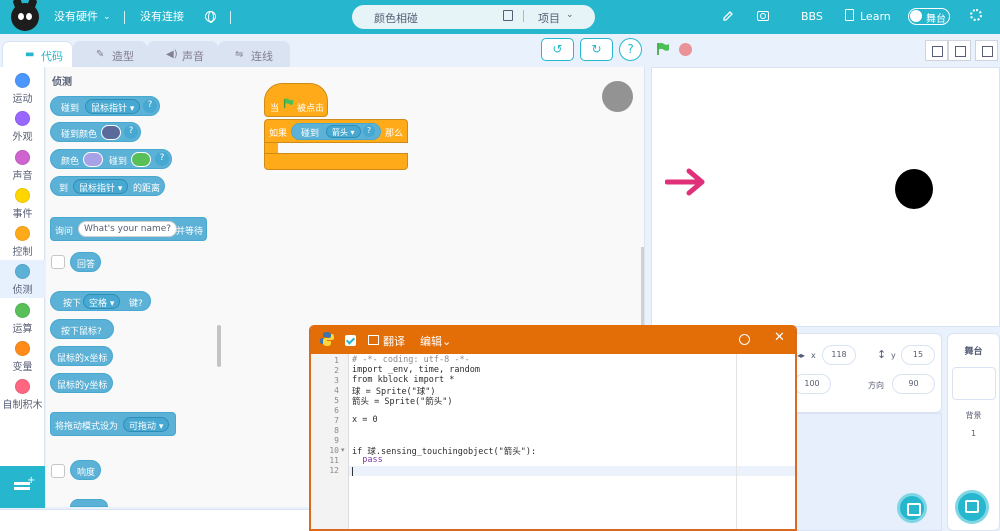 The width and height of the screenshot is (1000, 531). Describe the element at coordinates (973, 415) in the screenshot. I see `backdrop-label: 背景` at that location.